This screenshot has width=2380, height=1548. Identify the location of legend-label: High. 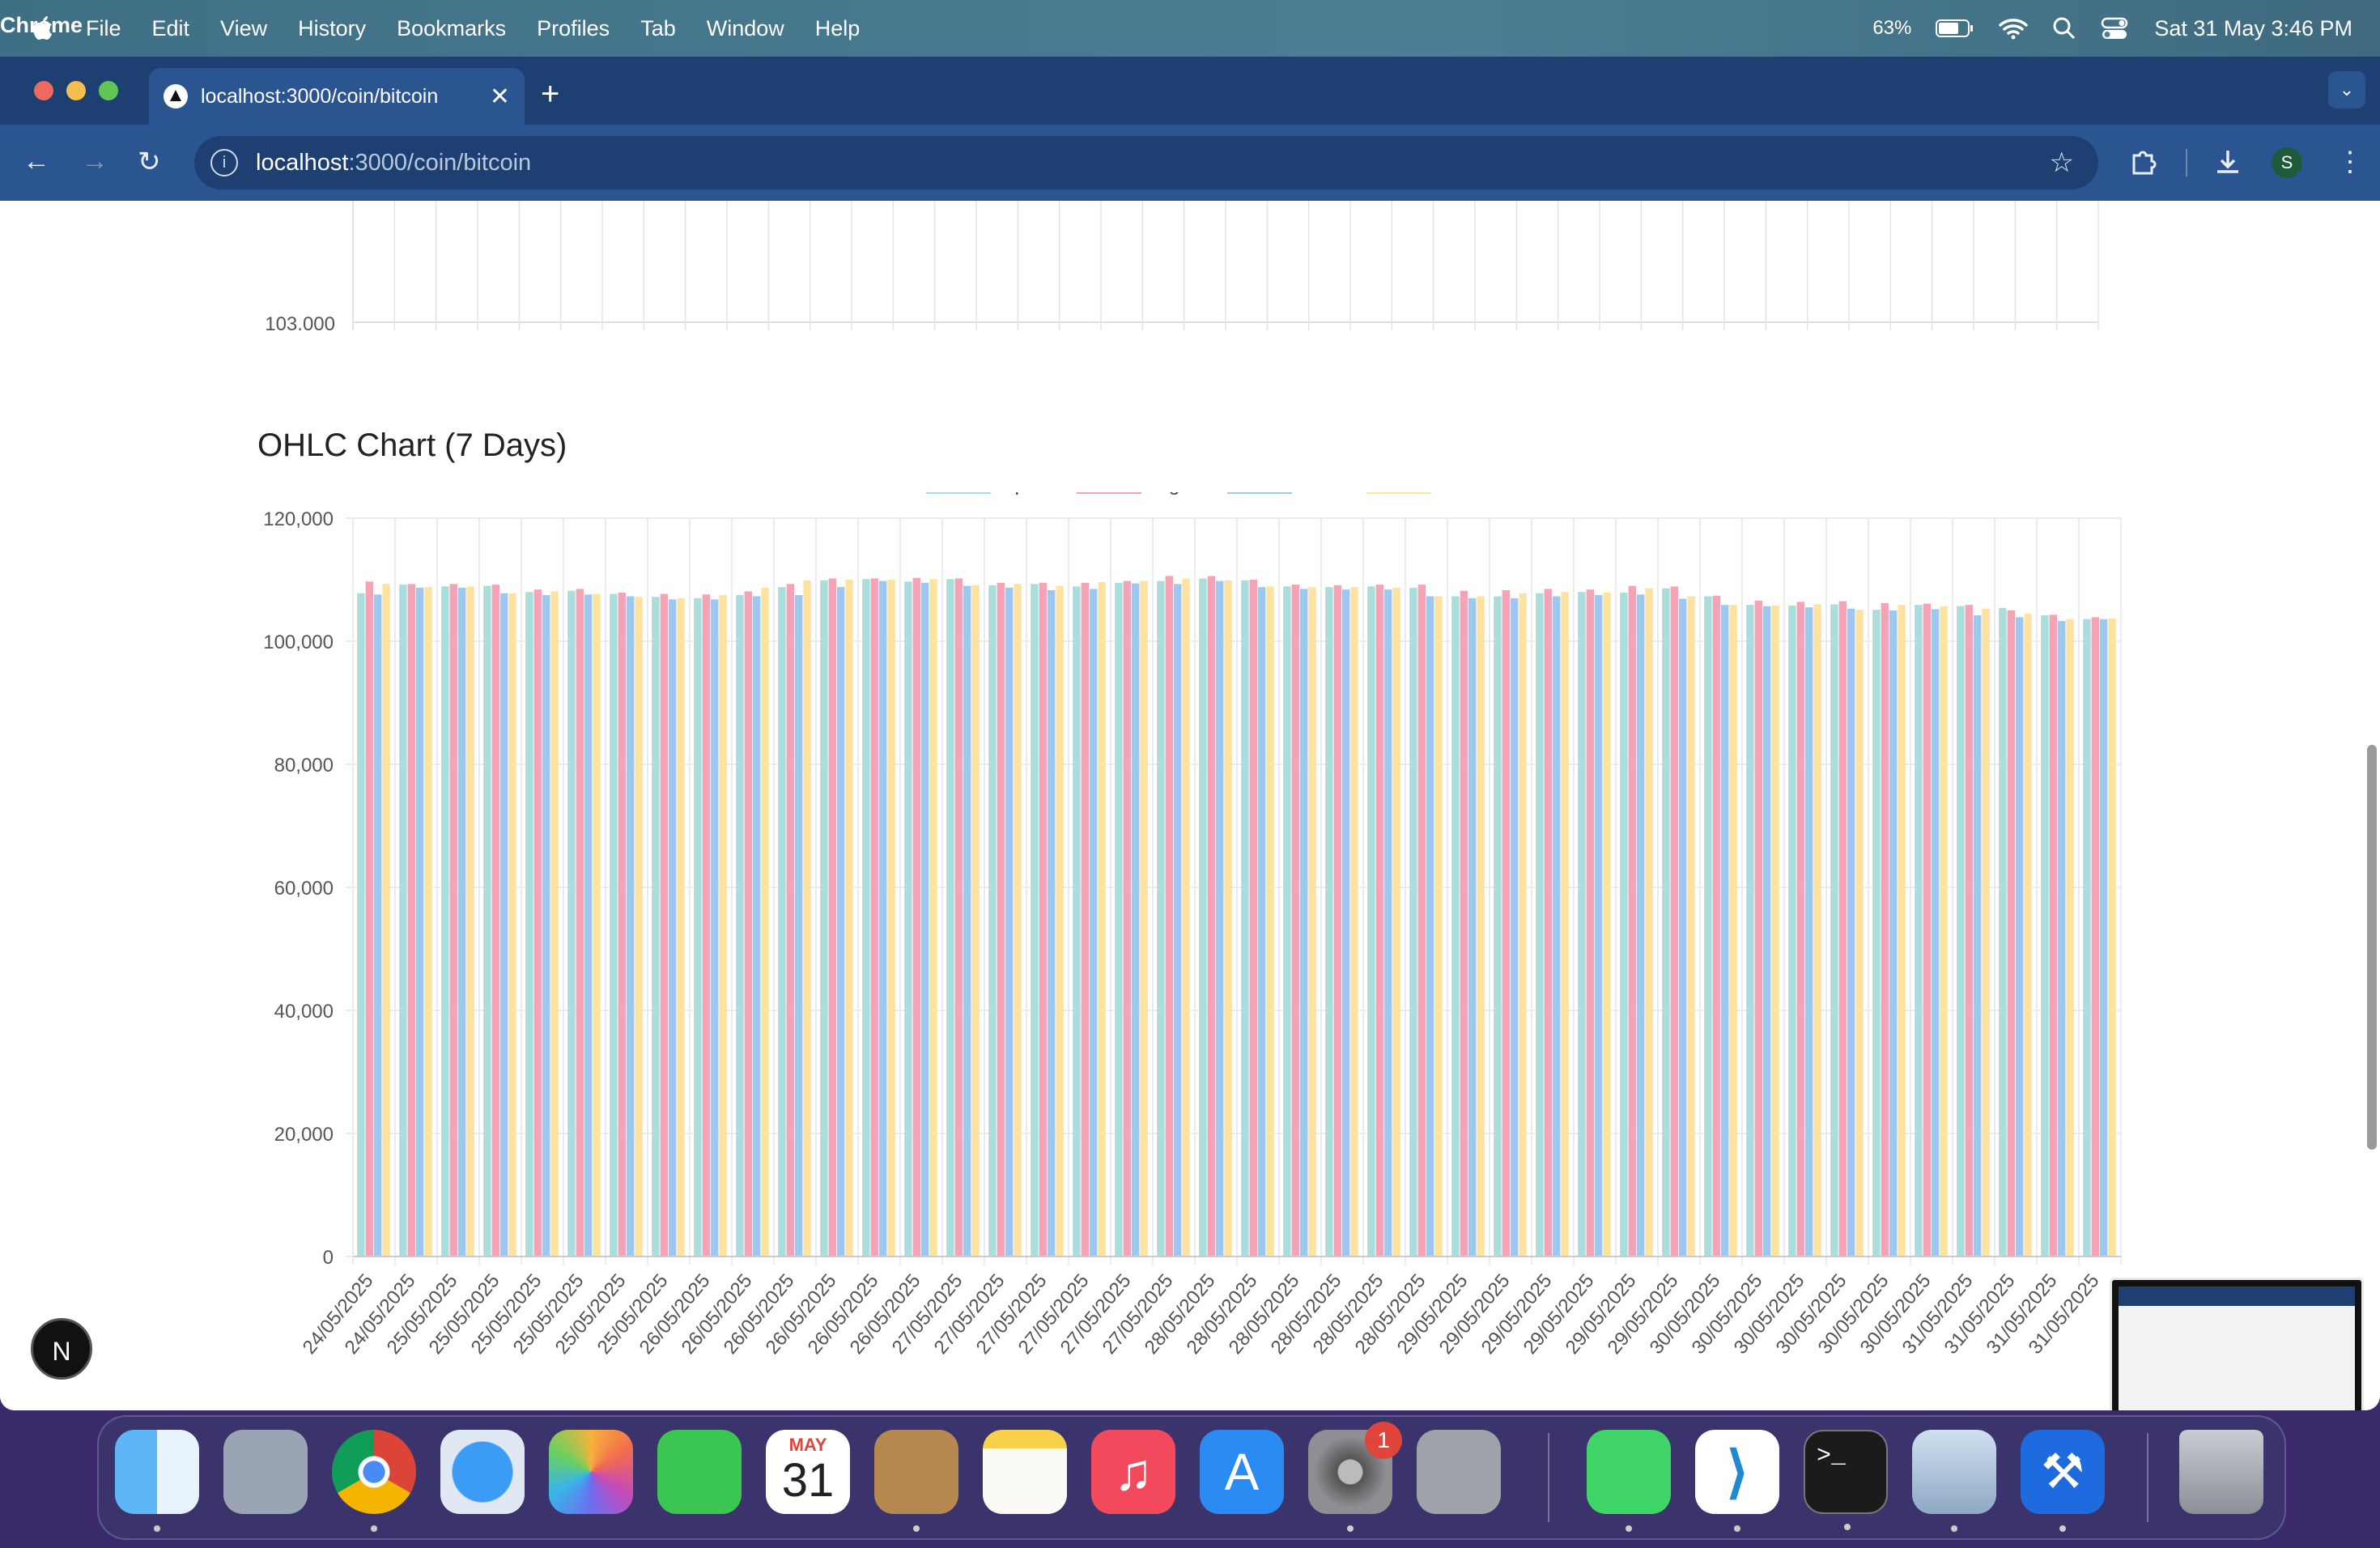
(1170, 493).